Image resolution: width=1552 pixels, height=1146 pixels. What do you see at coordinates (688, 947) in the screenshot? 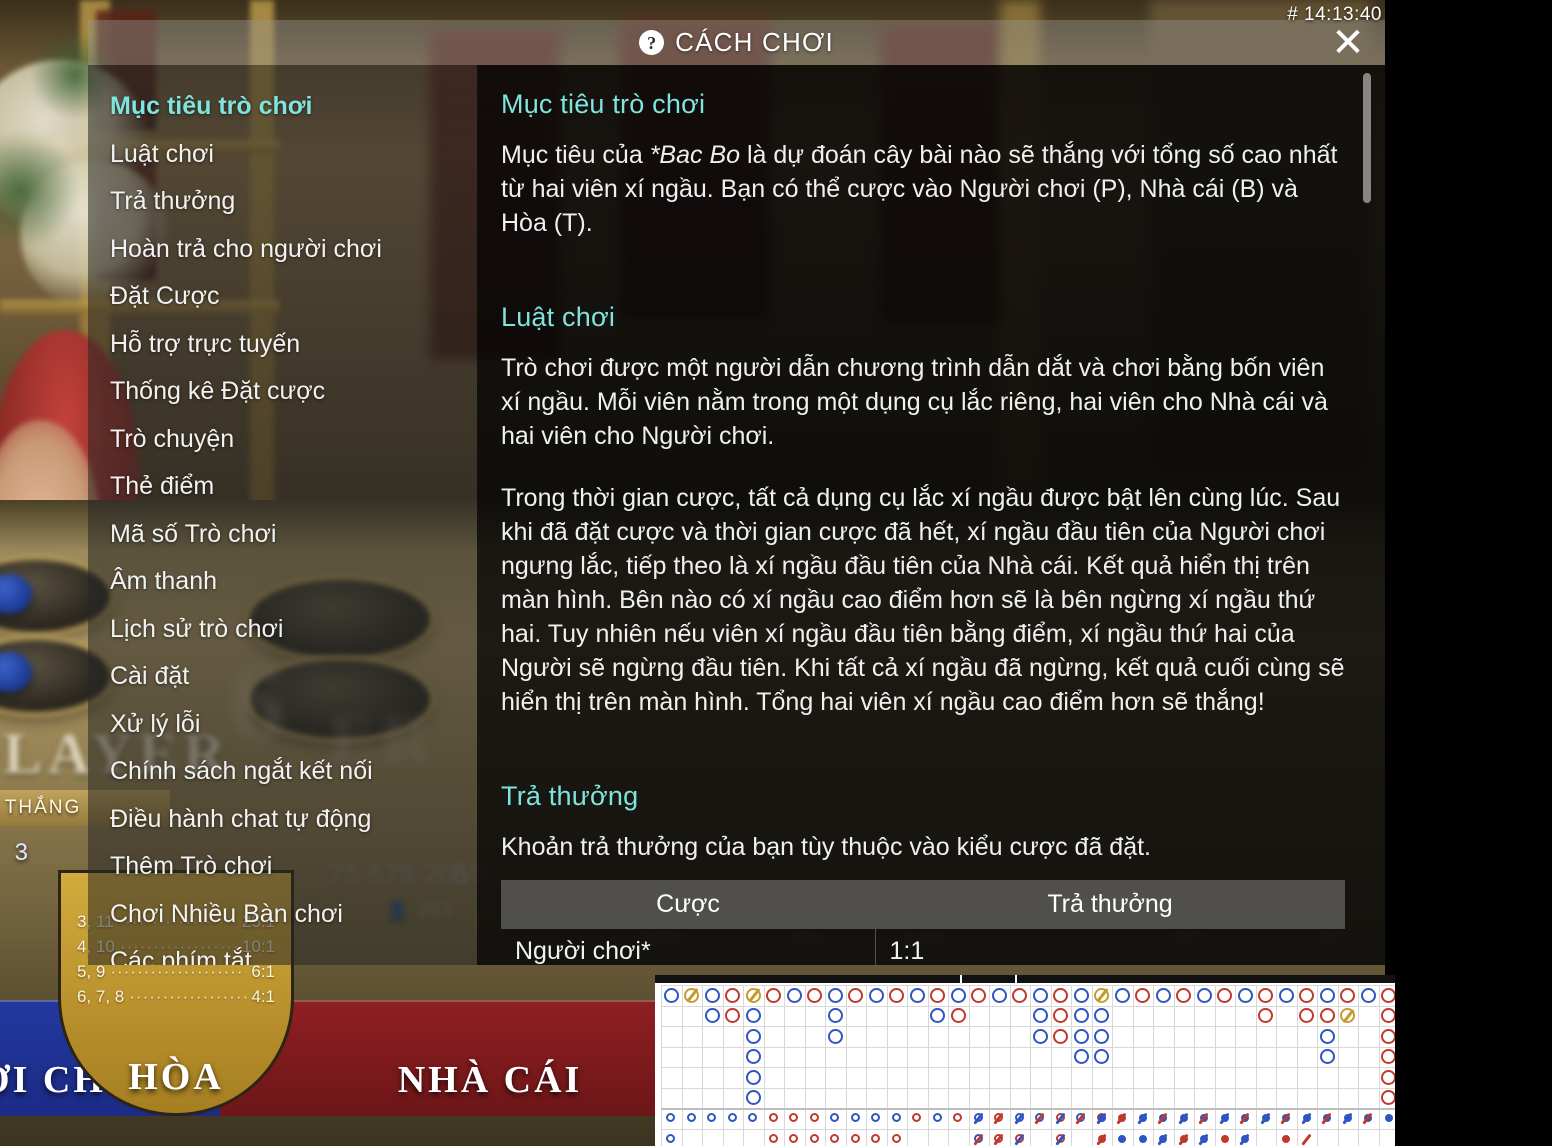
I see `payout-cell-bet: Người chơi*` at bounding box center [688, 947].